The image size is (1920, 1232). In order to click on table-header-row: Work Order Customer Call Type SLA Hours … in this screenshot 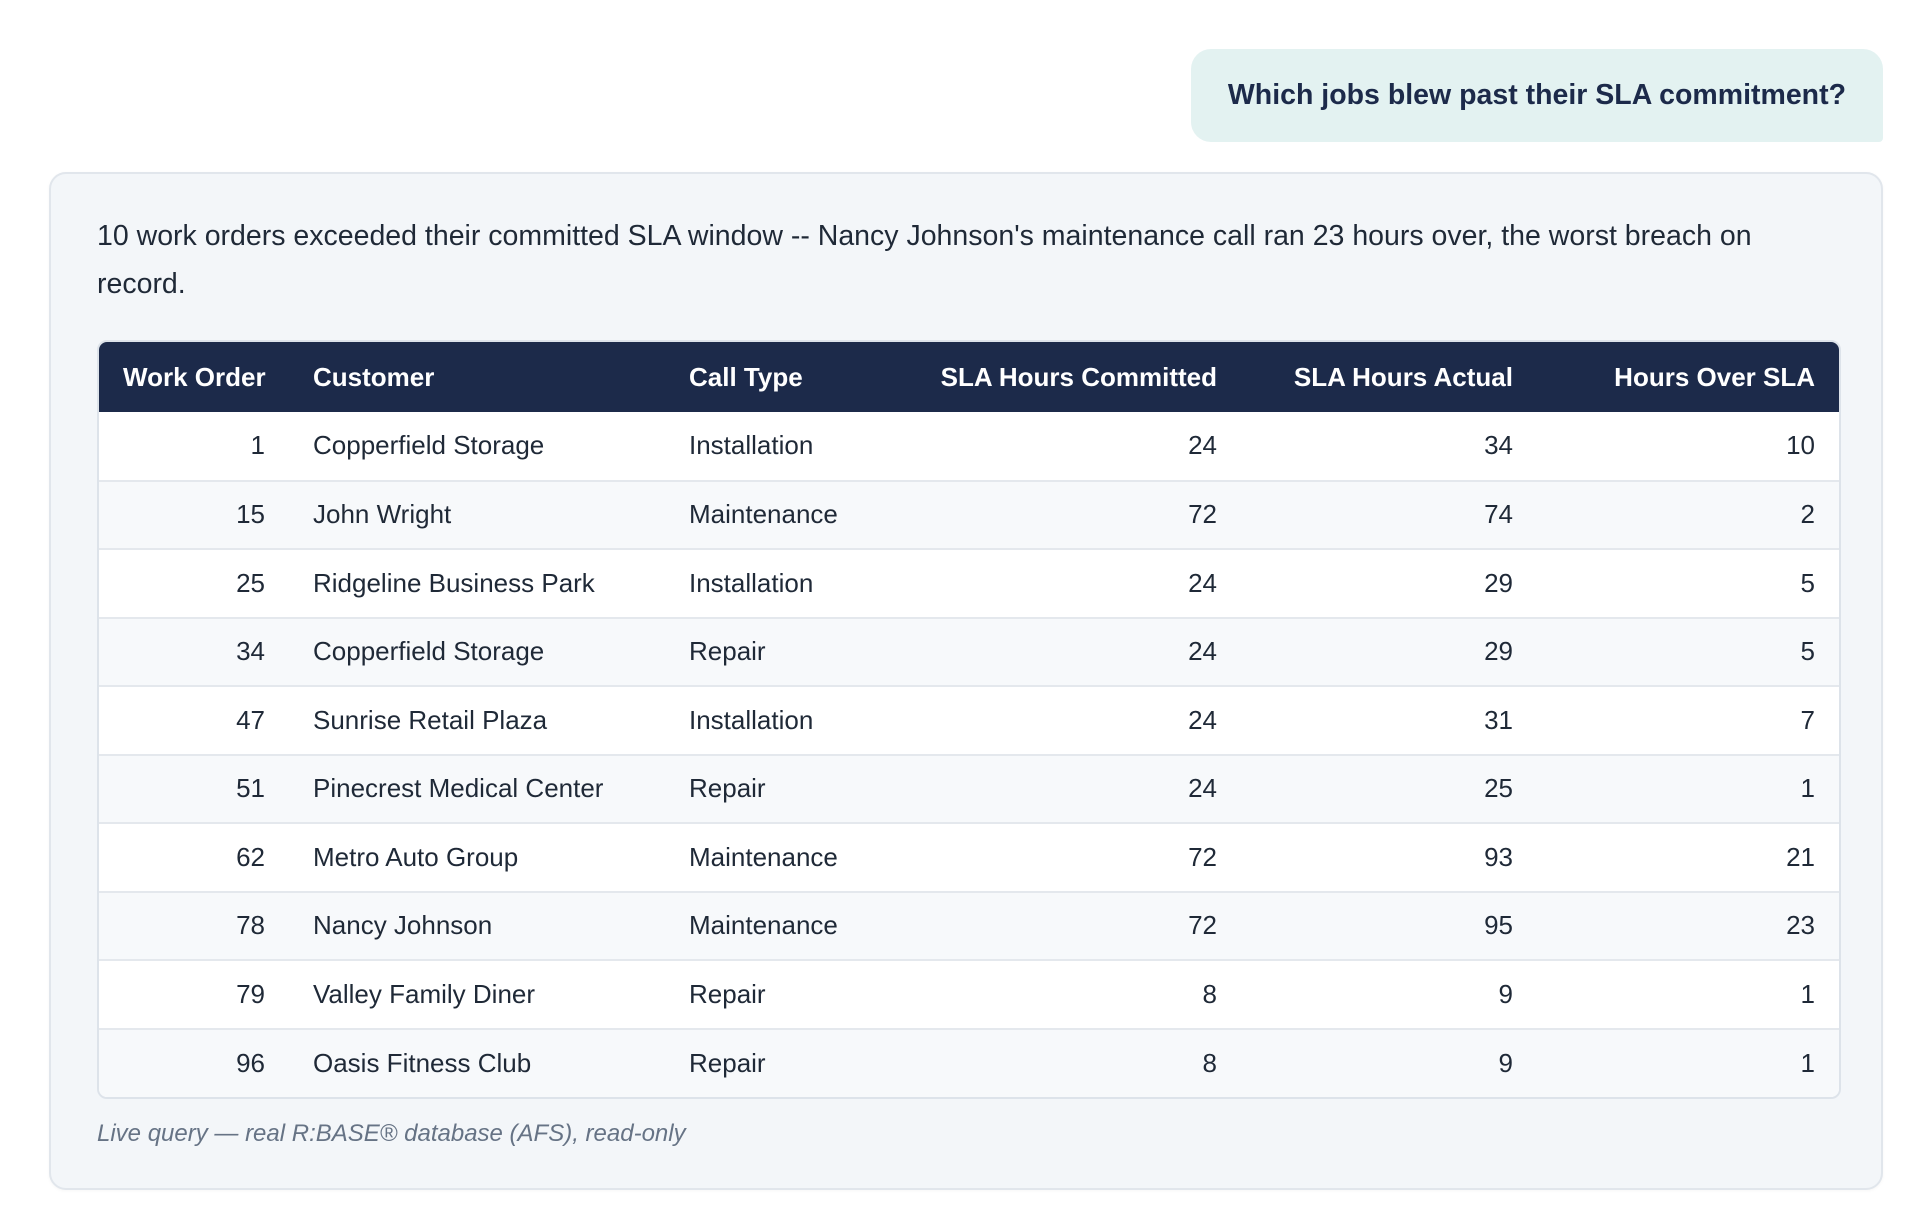, I will do `click(969, 377)`.